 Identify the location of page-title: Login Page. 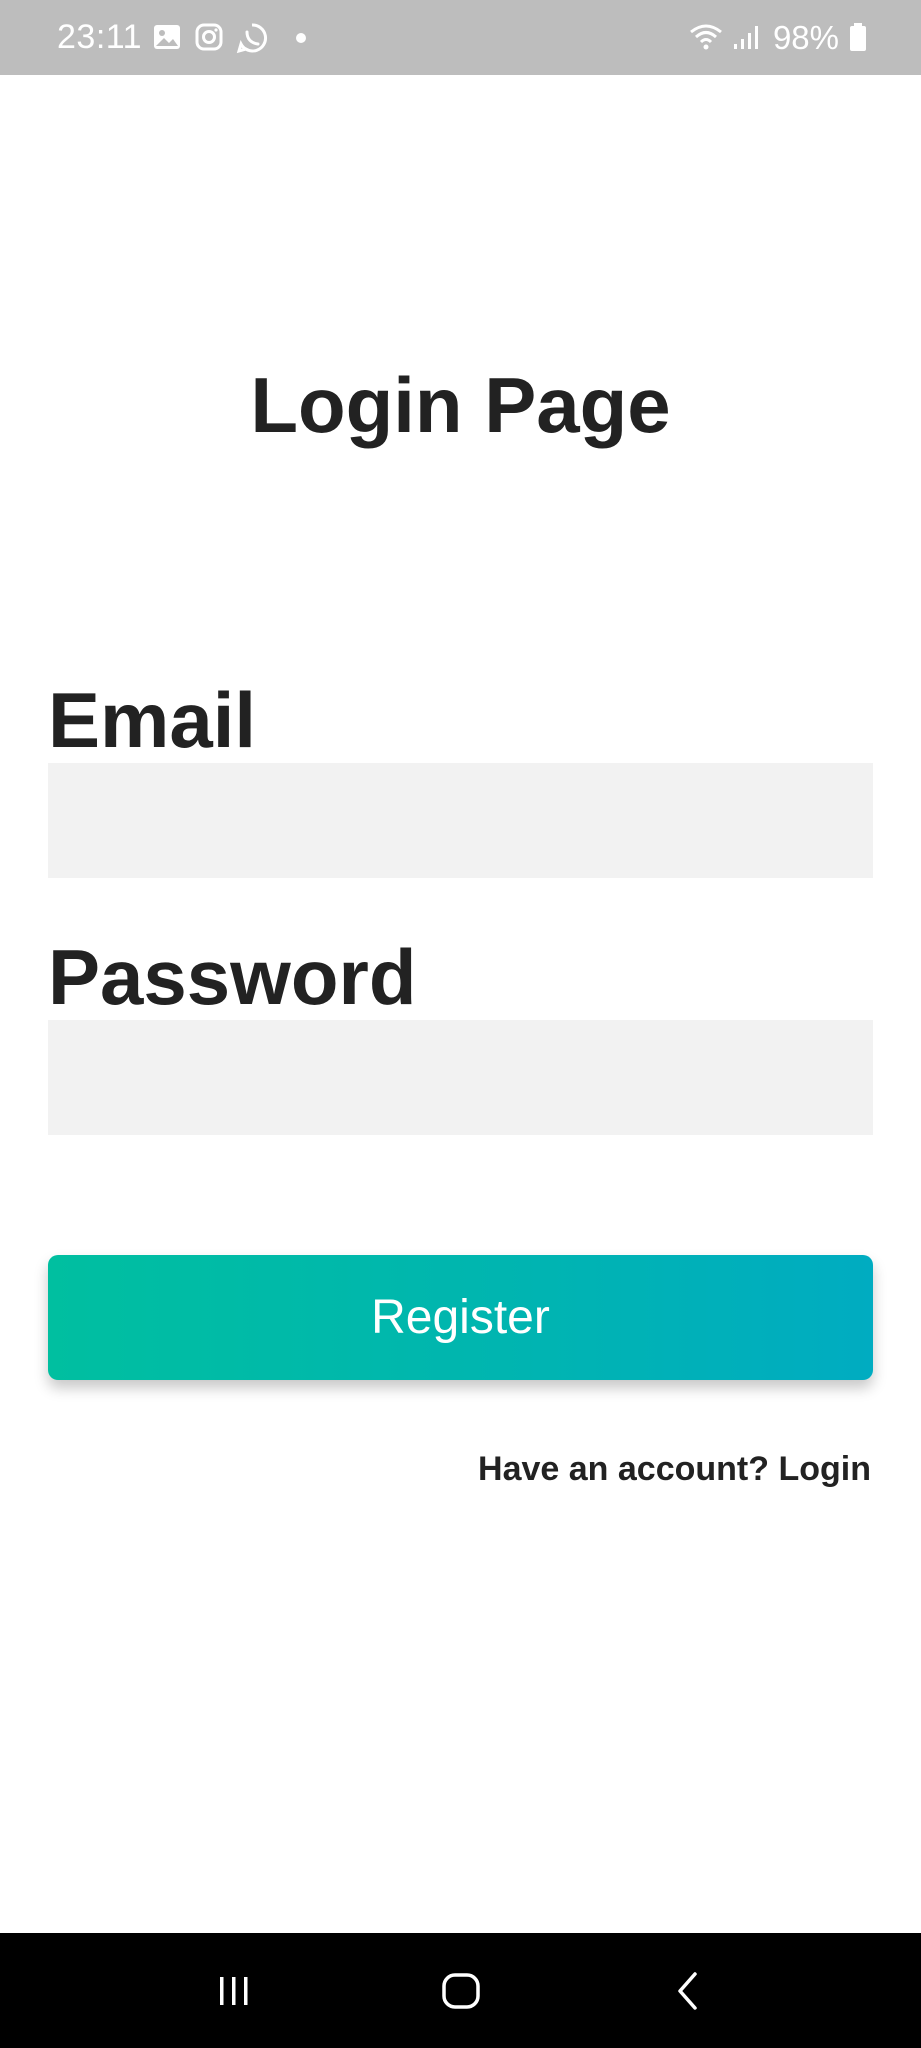
(460, 405).